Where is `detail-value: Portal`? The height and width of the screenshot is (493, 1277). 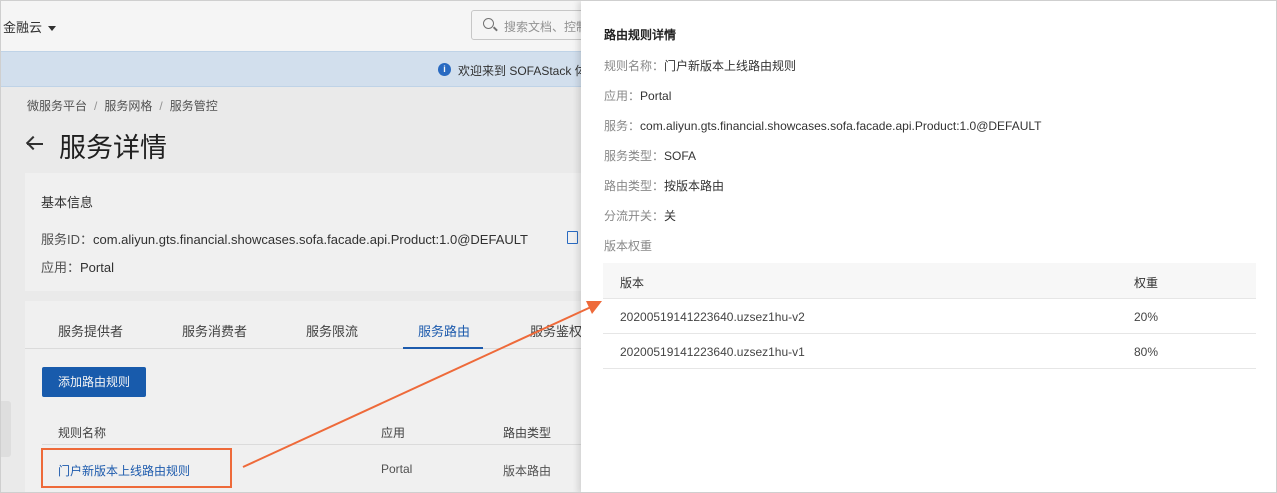
detail-value: Portal is located at coordinates (656, 96).